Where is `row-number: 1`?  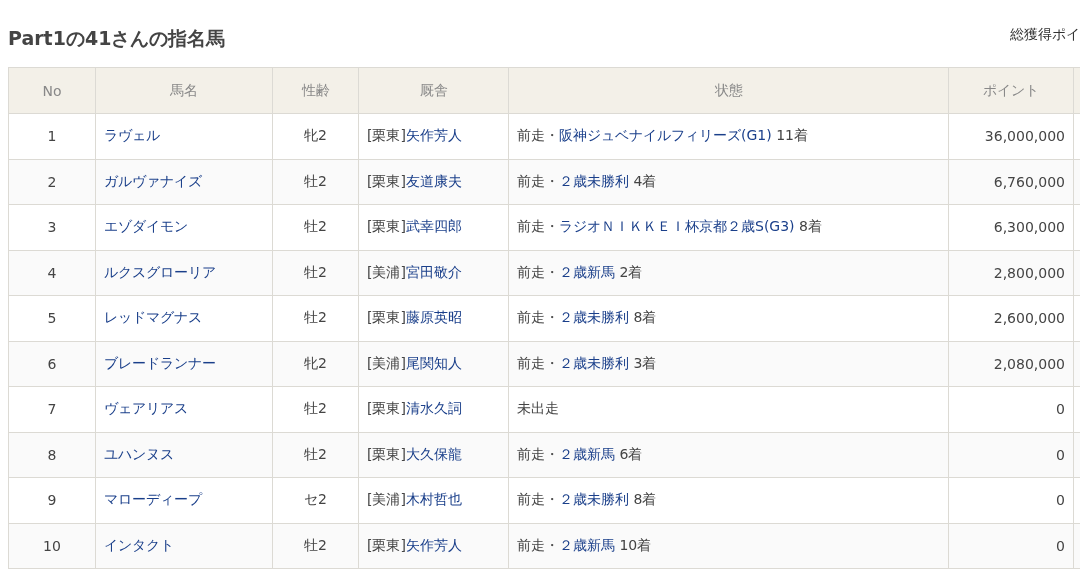
row-number: 1 is located at coordinates (52, 136).